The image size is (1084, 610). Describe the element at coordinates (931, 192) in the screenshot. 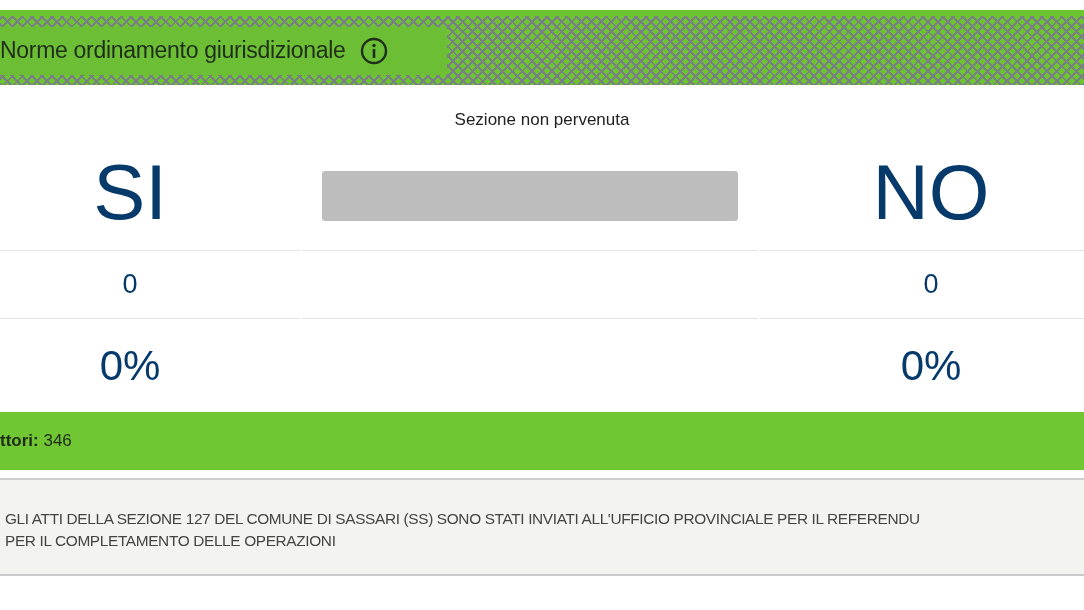

I see `vote-label: NO` at that location.